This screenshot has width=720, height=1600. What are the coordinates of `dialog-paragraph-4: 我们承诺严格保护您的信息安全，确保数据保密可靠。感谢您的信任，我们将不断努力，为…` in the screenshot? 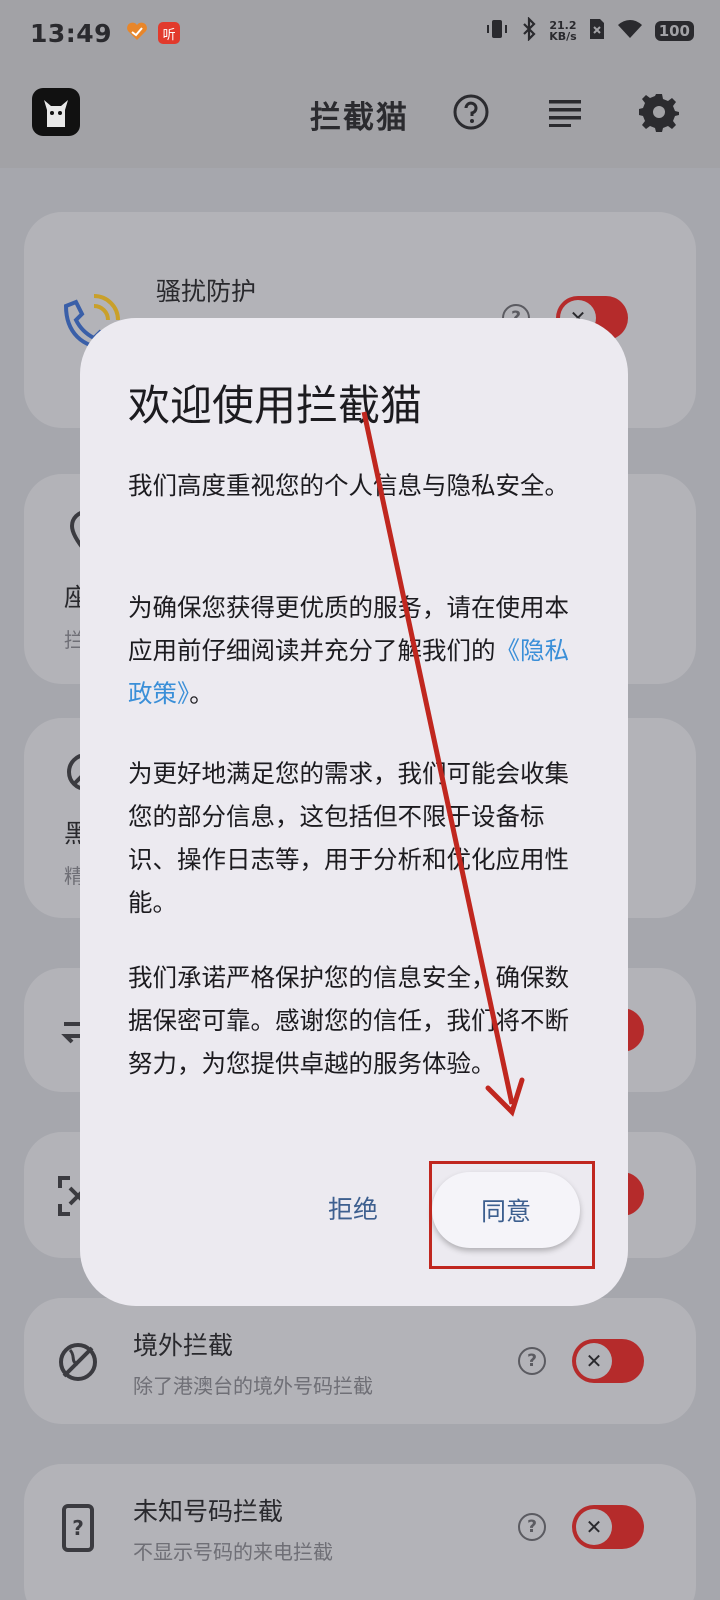 It's located at (348, 1020).